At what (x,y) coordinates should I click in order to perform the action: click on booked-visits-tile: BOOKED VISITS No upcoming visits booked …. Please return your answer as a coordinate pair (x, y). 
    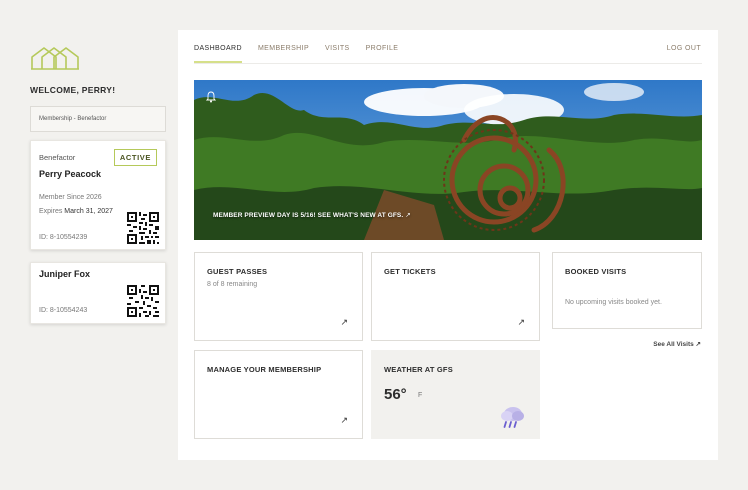
    Looking at the image, I should click on (627, 290).